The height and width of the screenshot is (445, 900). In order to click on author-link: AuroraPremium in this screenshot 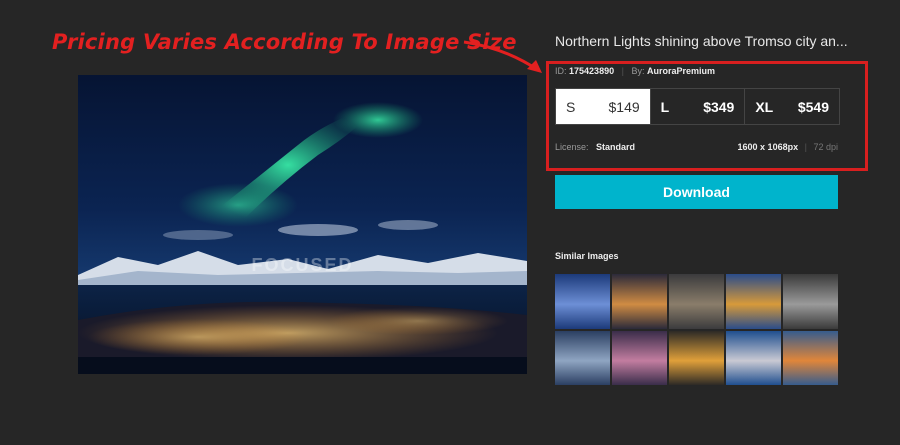, I will do `click(681, 71)`.